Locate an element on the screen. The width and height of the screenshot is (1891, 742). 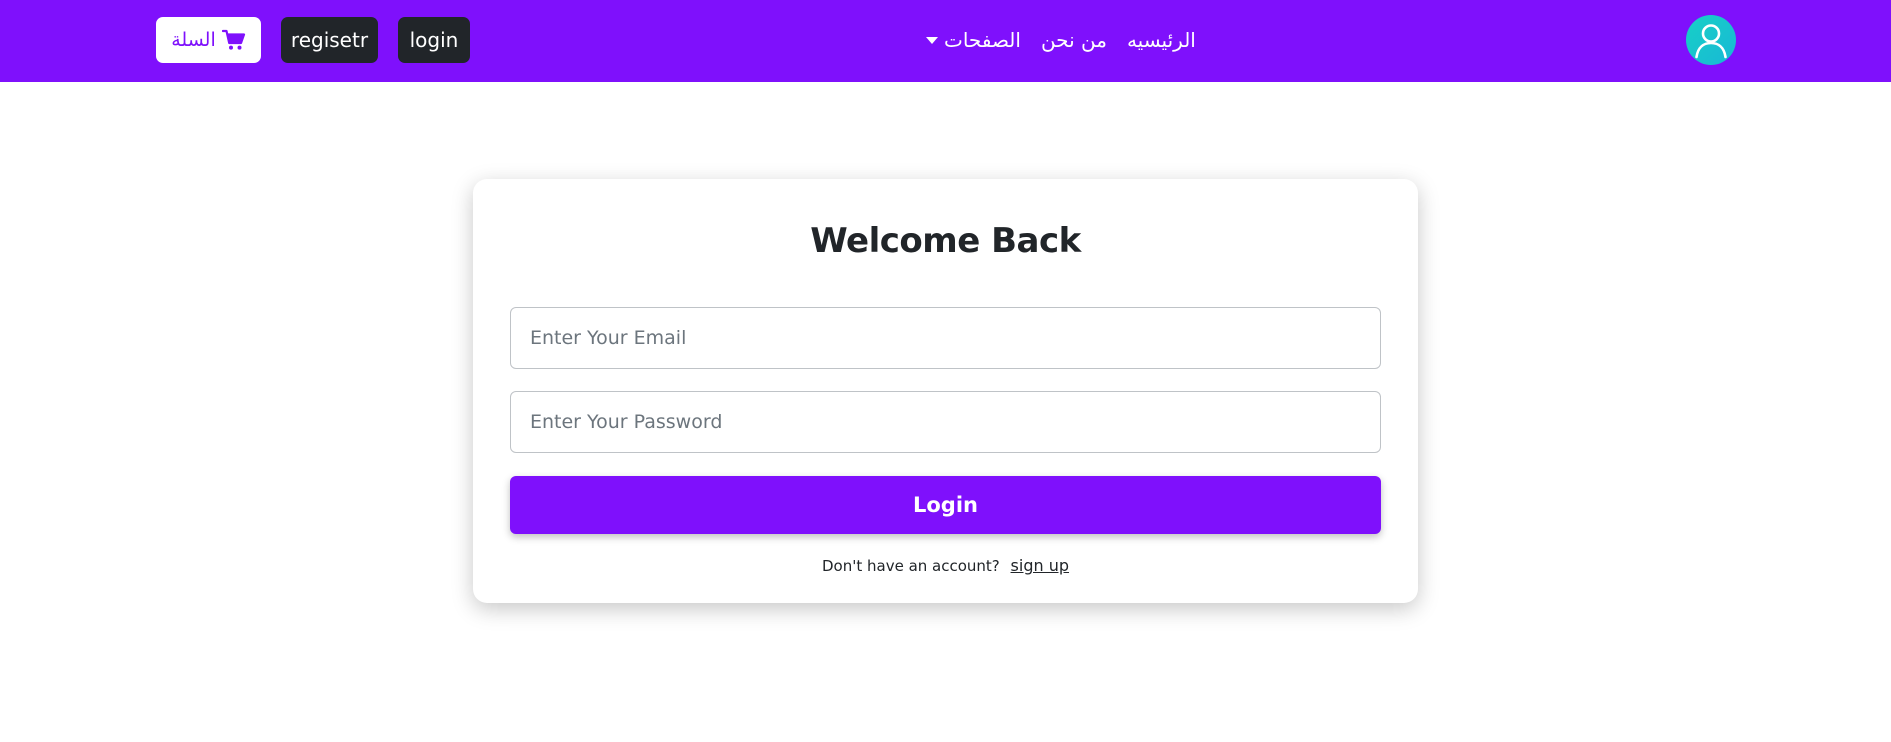
person-icon is located at coordinates (1711, 41).